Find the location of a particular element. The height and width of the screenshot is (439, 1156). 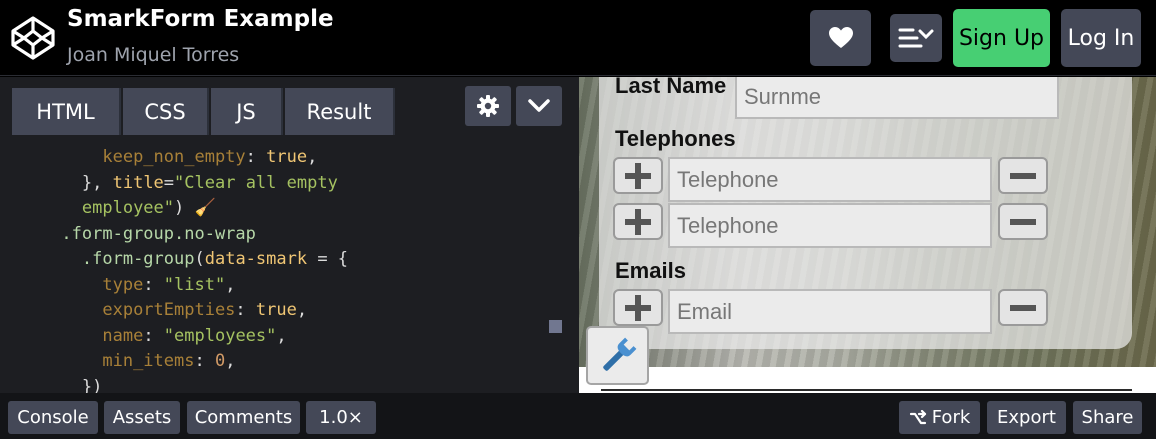

tab-js: JS is located at coordinates (247, 111).